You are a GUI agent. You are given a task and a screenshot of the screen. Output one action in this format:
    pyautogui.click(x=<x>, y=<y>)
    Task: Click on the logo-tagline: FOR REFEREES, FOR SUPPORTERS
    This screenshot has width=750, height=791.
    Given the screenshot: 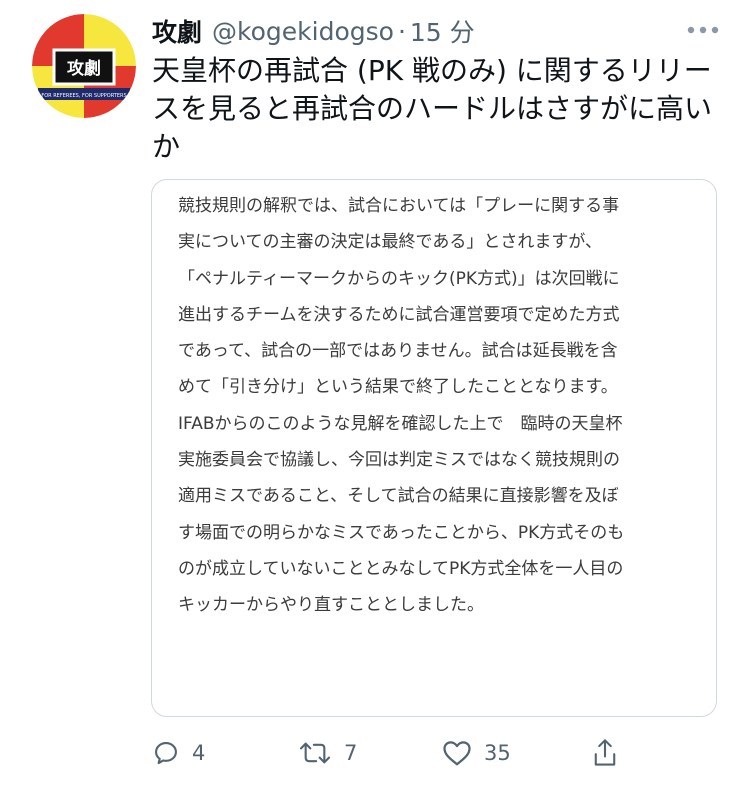 What is the action you would take?
    pyautogui.click(x=83, y=96)
    